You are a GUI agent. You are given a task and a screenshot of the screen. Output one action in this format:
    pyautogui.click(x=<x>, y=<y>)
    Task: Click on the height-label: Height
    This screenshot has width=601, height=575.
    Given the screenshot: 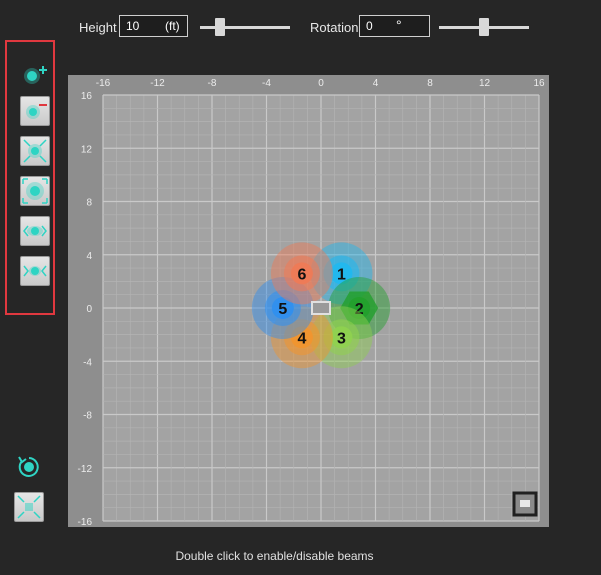 What is the action you would take?
    pyautogui.click(x=98, y=27)
    